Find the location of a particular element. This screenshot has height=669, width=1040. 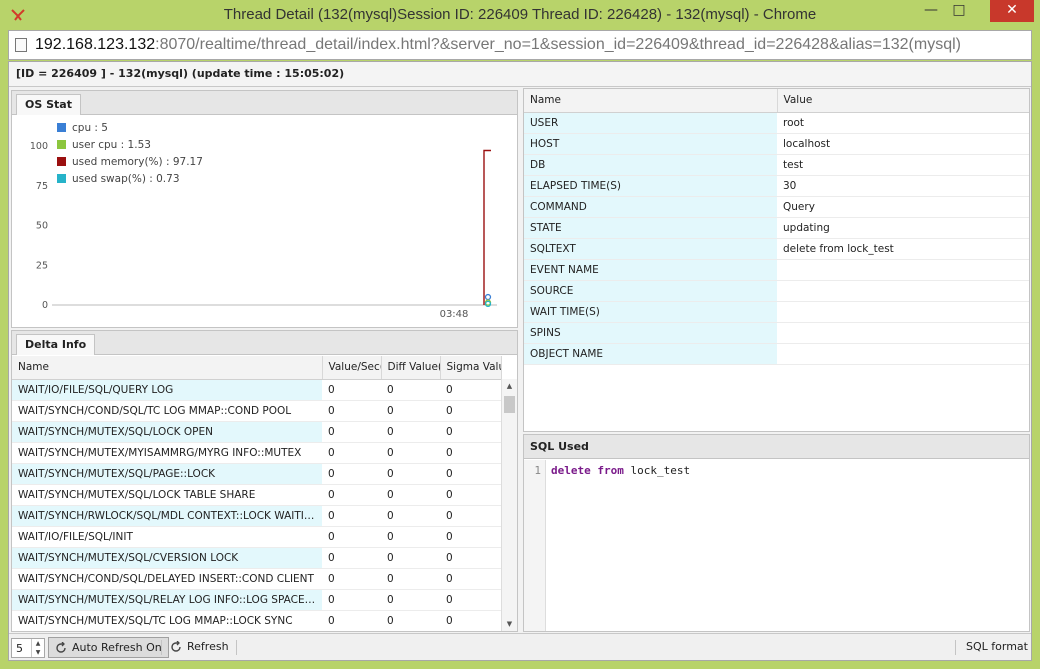

y-tick-label: 25 is located at coordinates (42, 265).